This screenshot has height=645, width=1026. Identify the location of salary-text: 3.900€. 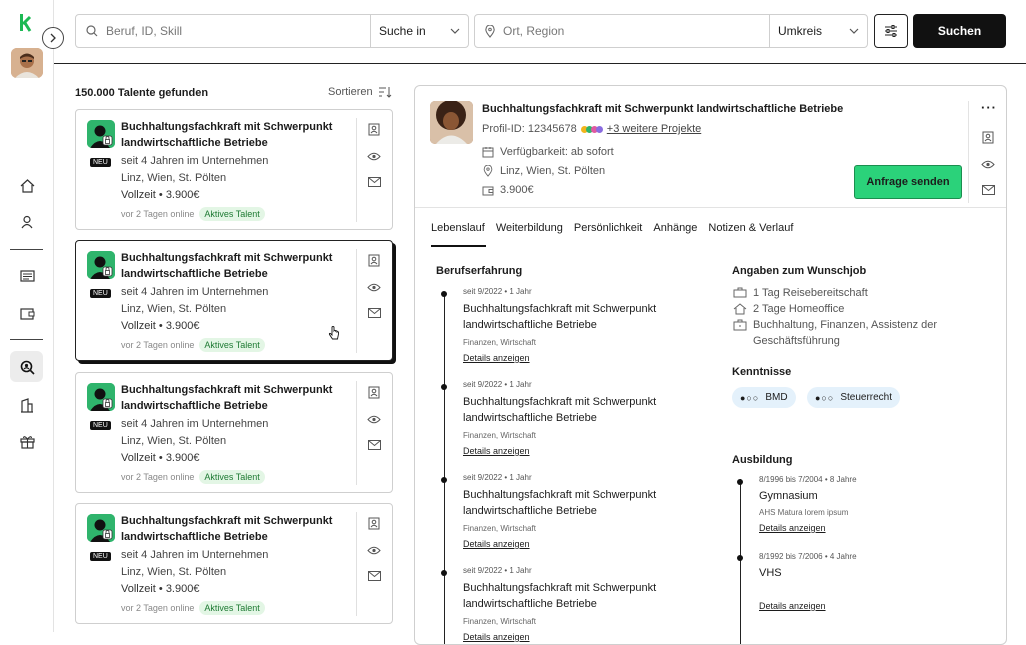
(517, 190).